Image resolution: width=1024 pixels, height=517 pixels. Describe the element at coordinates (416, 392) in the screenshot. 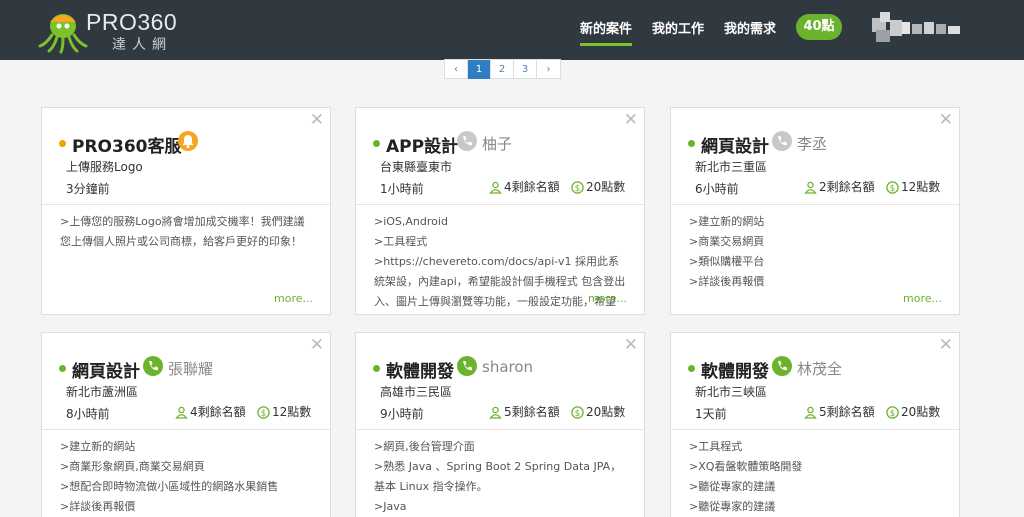

I see `case-location: 高雄市三民區` at that location.